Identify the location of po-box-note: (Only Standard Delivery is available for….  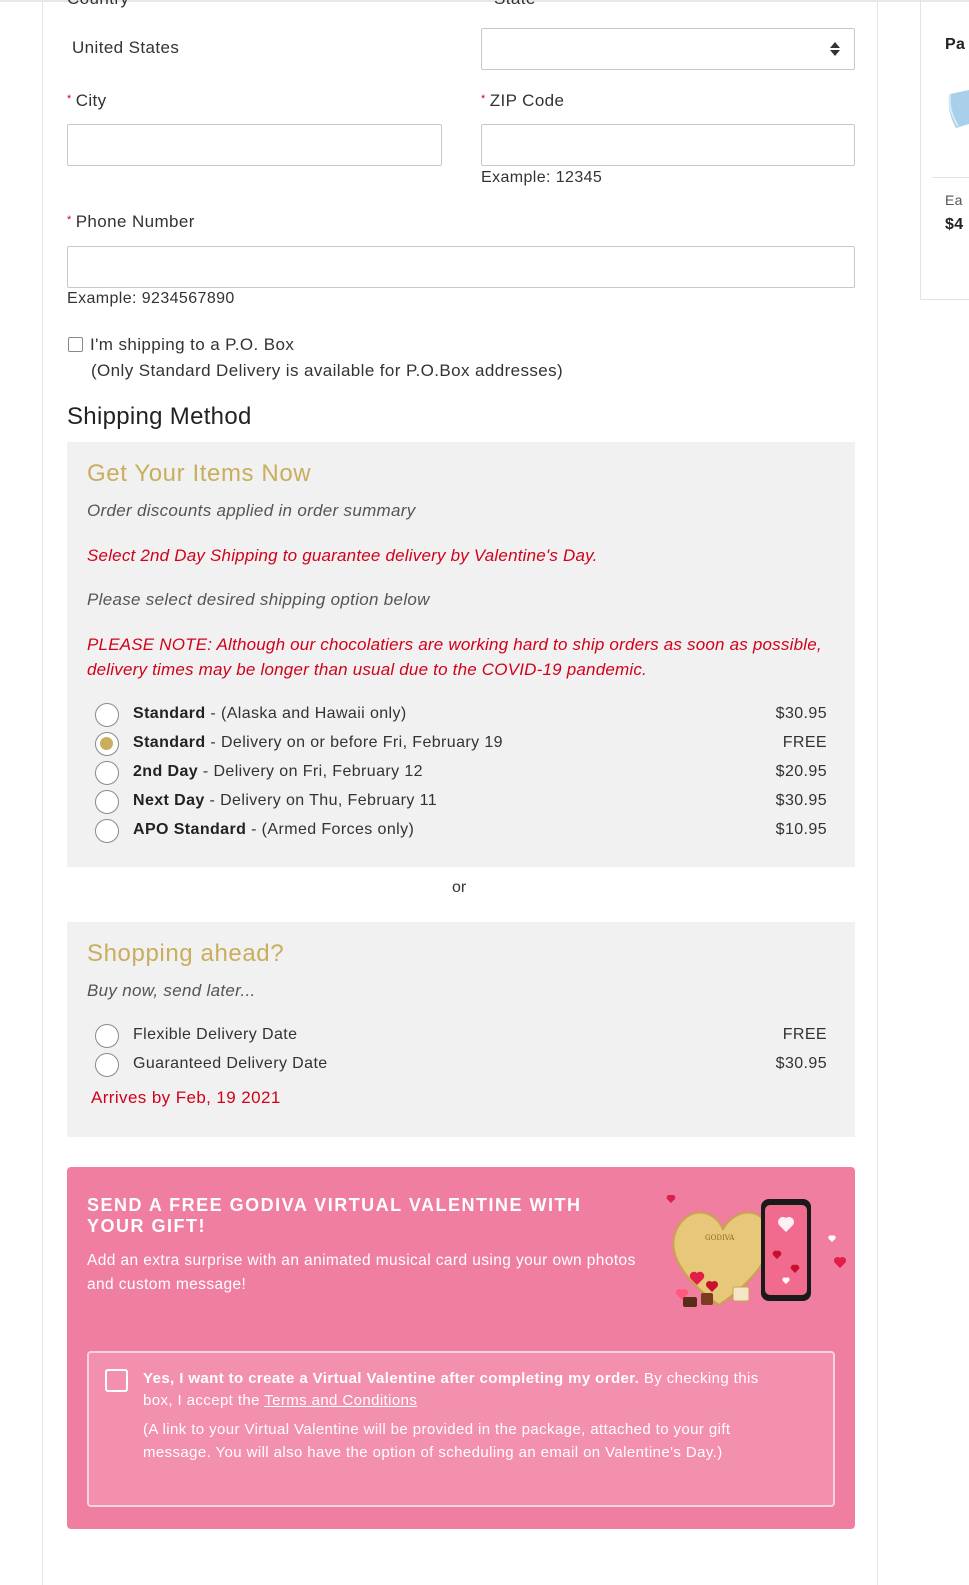
(327, 370).